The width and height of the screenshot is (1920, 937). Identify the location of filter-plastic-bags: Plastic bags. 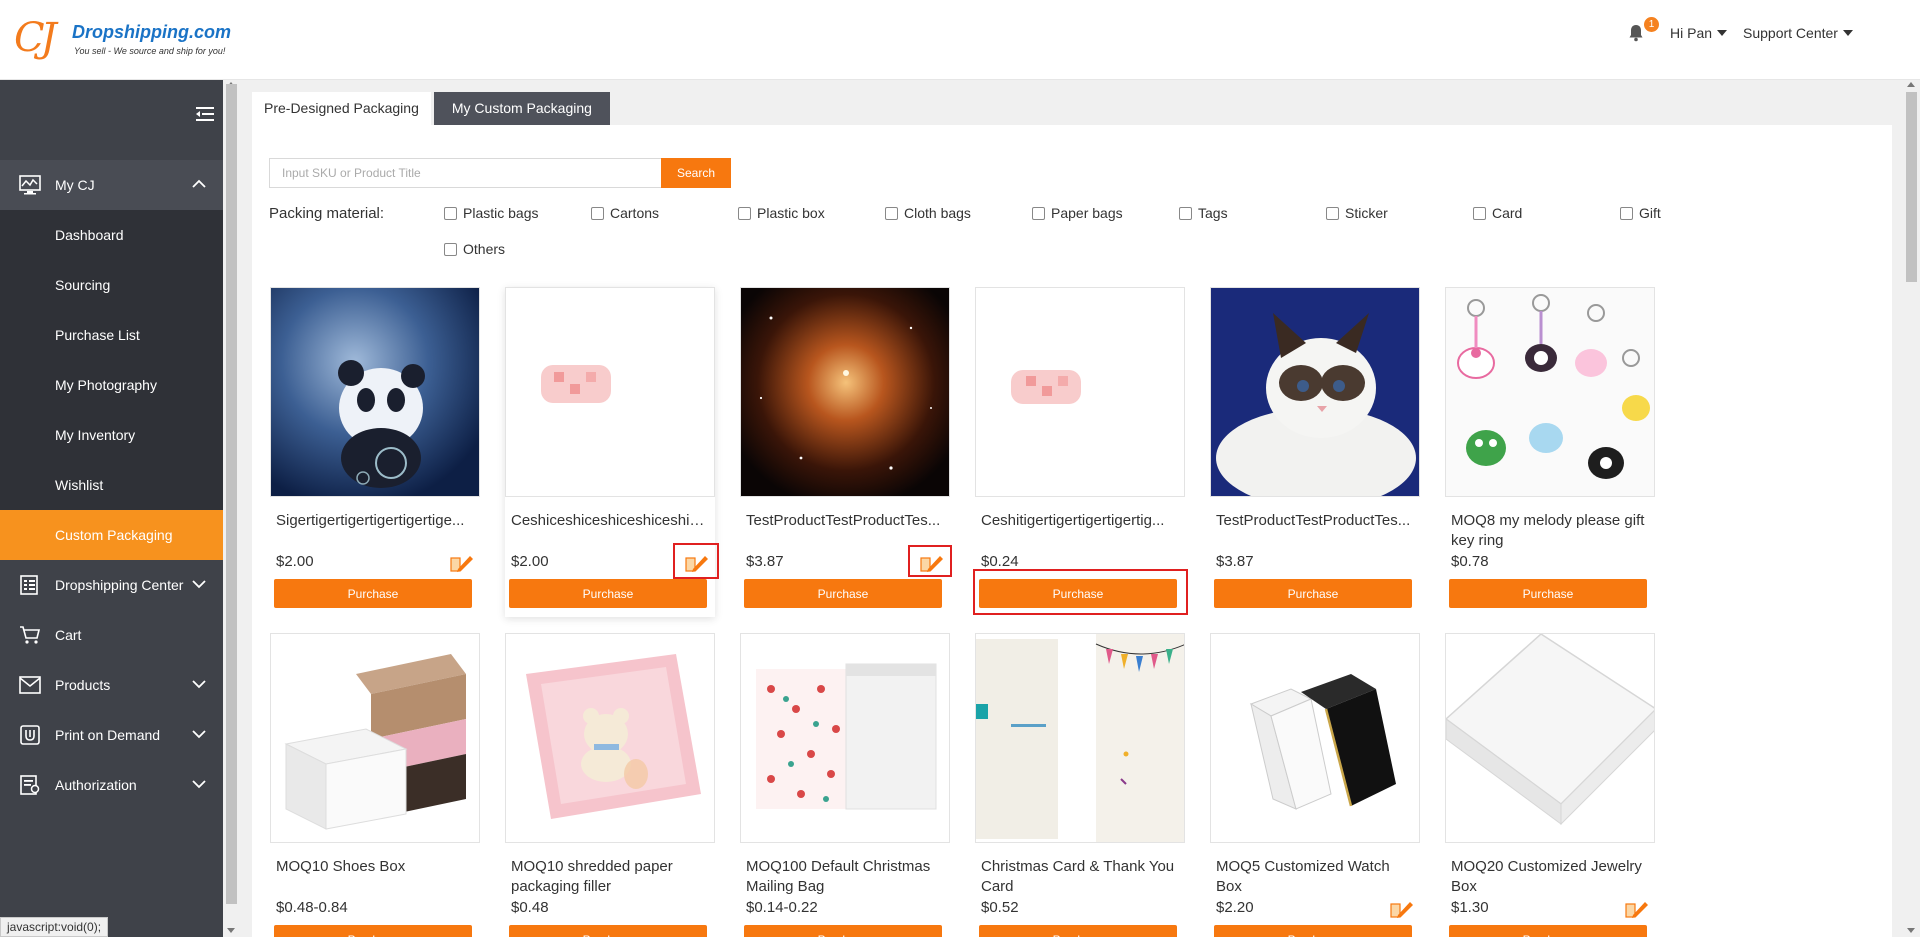
(491, 213).